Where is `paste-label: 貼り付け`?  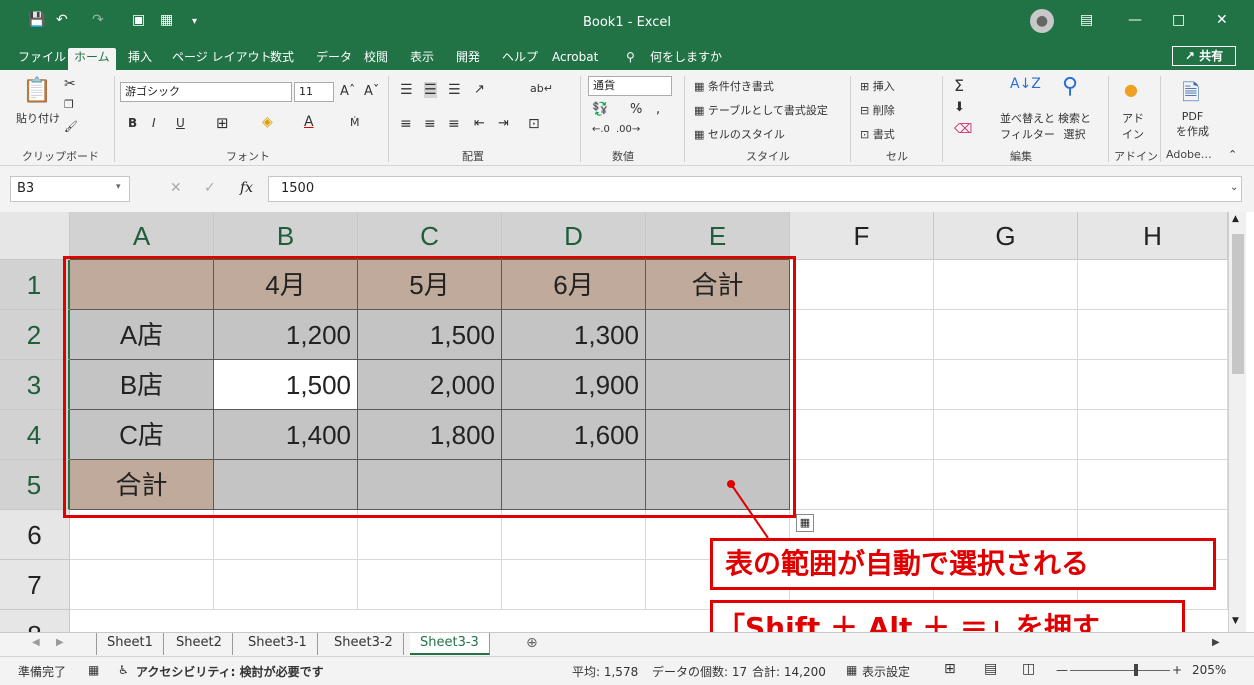
paste-label: 貼り付け is located at coordinates (38, 118).